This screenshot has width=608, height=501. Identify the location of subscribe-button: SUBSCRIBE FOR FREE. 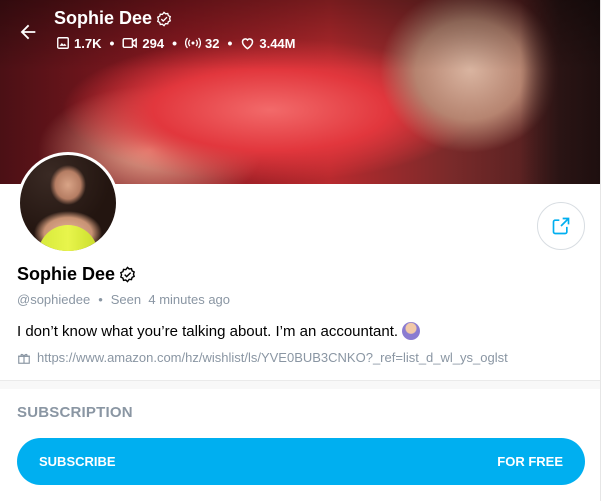
(301, 461).